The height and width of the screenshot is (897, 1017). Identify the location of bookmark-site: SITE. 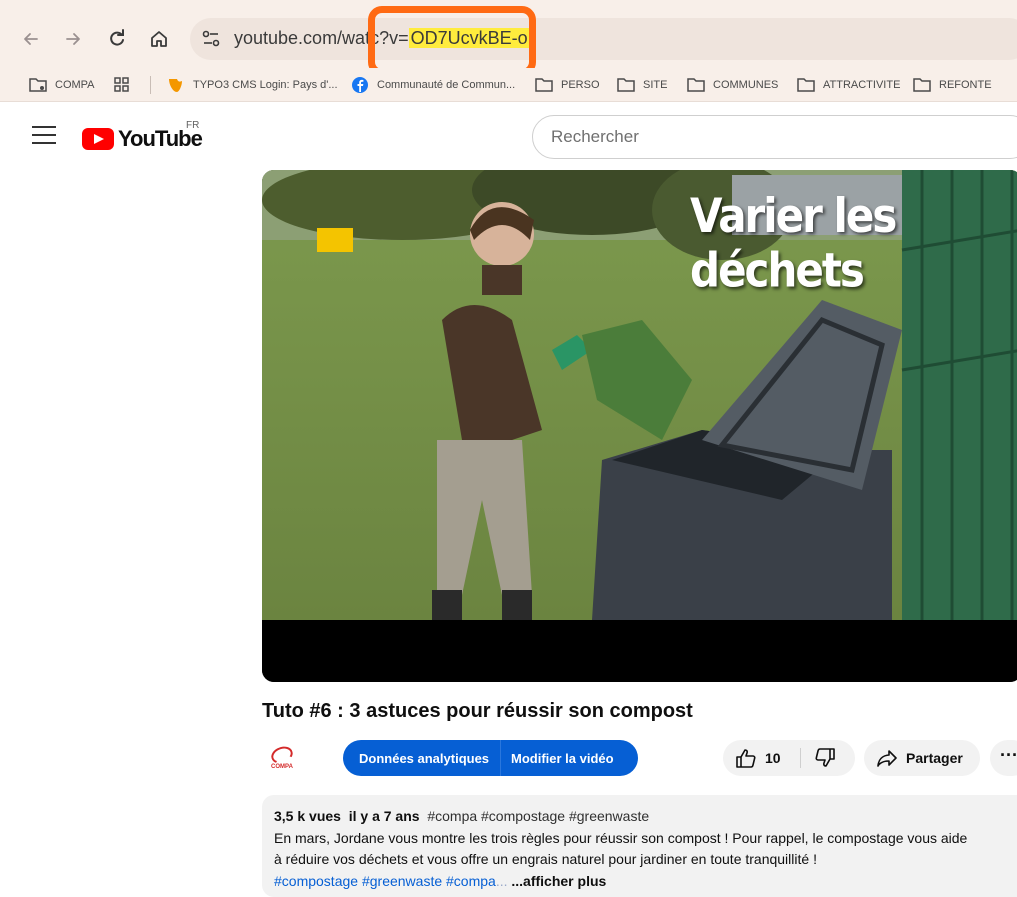
(641, 85).